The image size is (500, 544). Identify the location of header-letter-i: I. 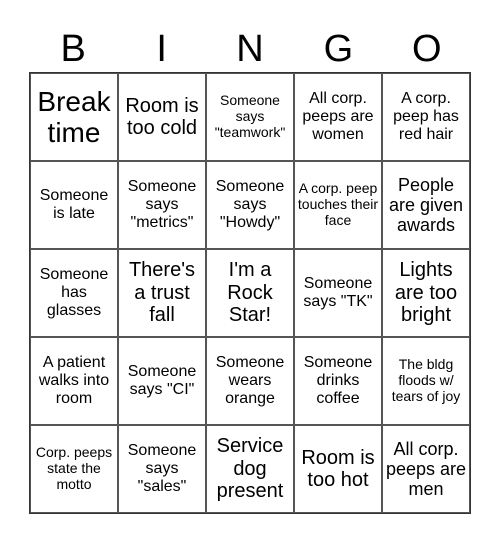
(161, 49).